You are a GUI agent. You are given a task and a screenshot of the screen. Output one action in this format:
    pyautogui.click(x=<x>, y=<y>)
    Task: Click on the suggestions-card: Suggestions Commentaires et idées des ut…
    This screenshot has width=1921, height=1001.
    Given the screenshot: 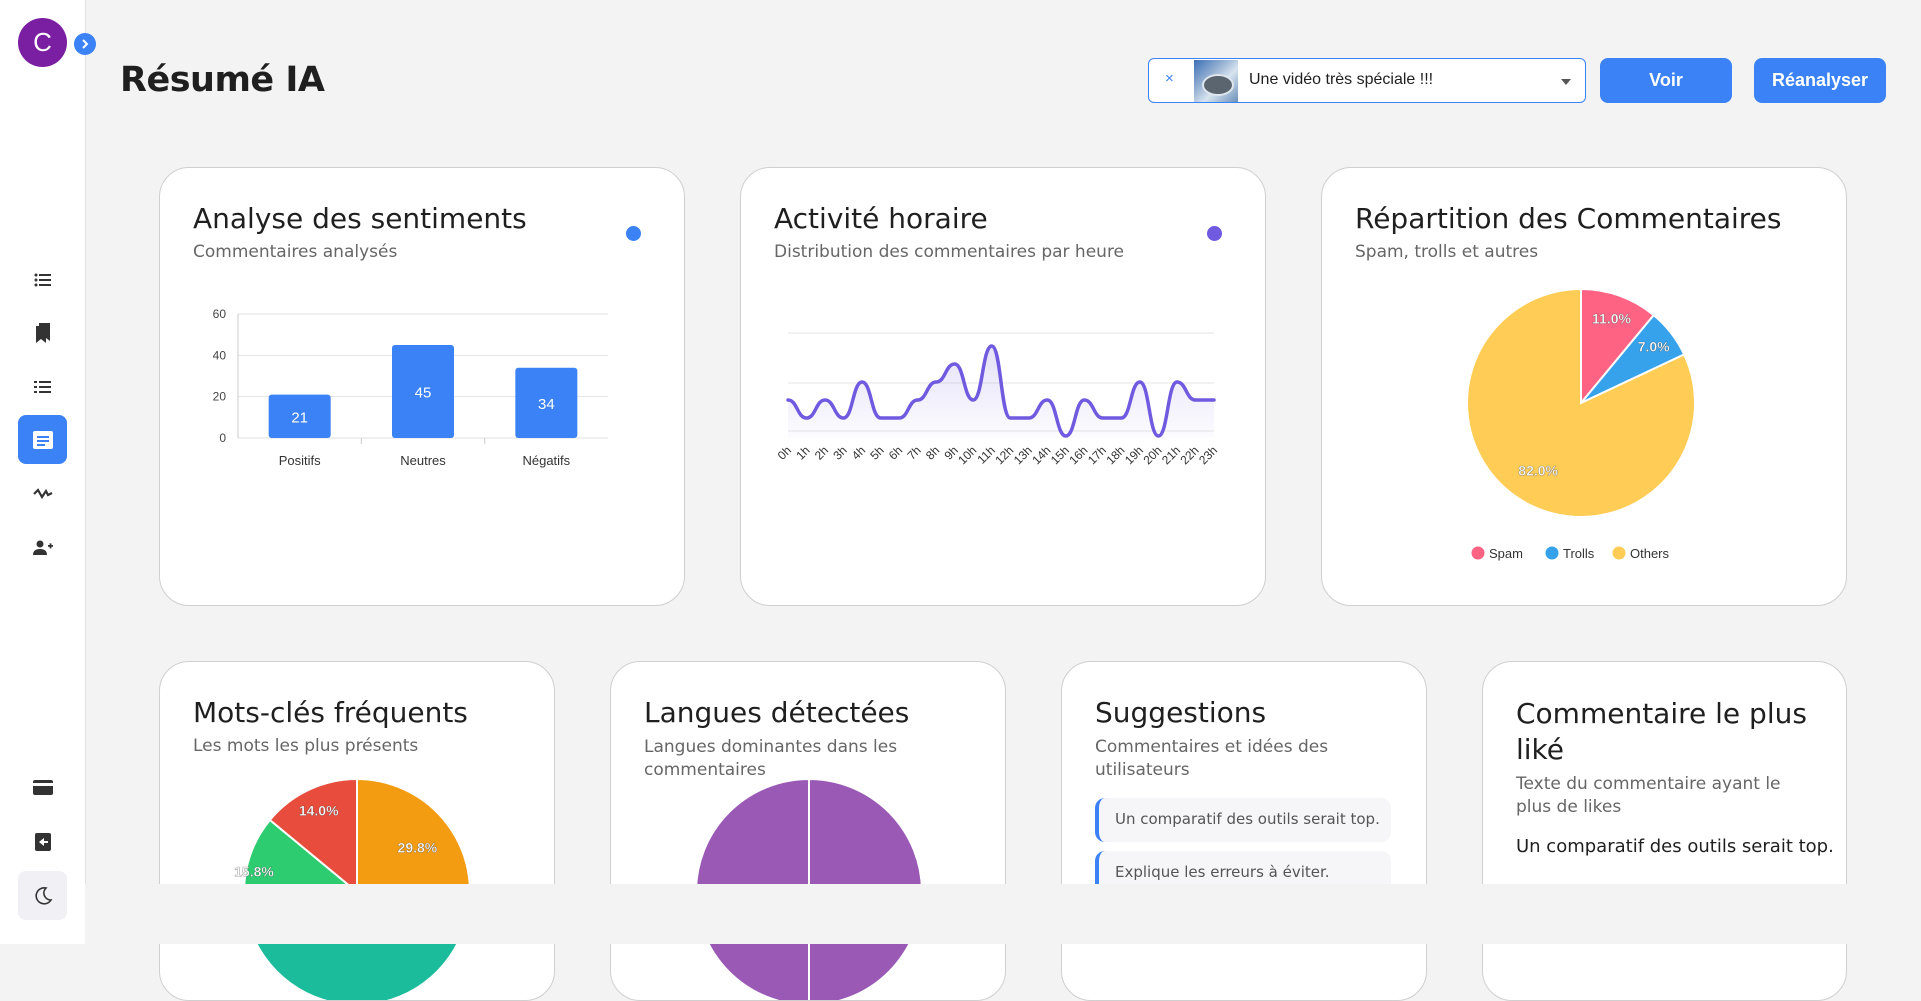 What is the action you would take?
    pyautogui.click(x=1244, y=831)
    